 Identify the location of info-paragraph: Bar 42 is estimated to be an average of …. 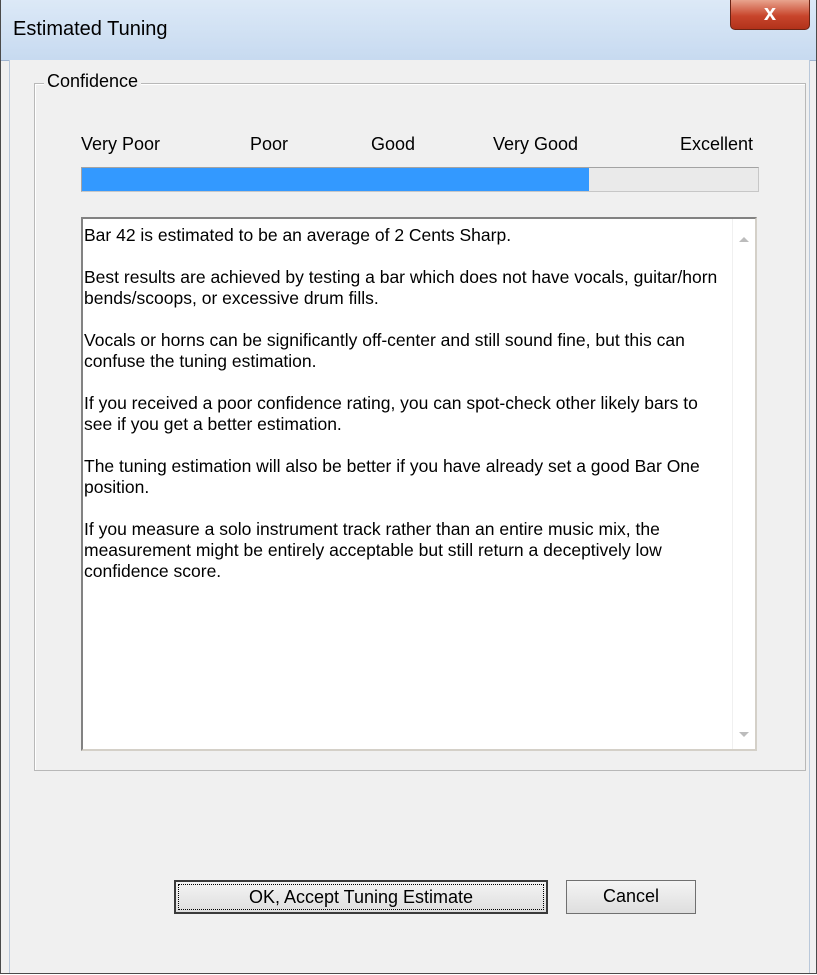
(298, 235).